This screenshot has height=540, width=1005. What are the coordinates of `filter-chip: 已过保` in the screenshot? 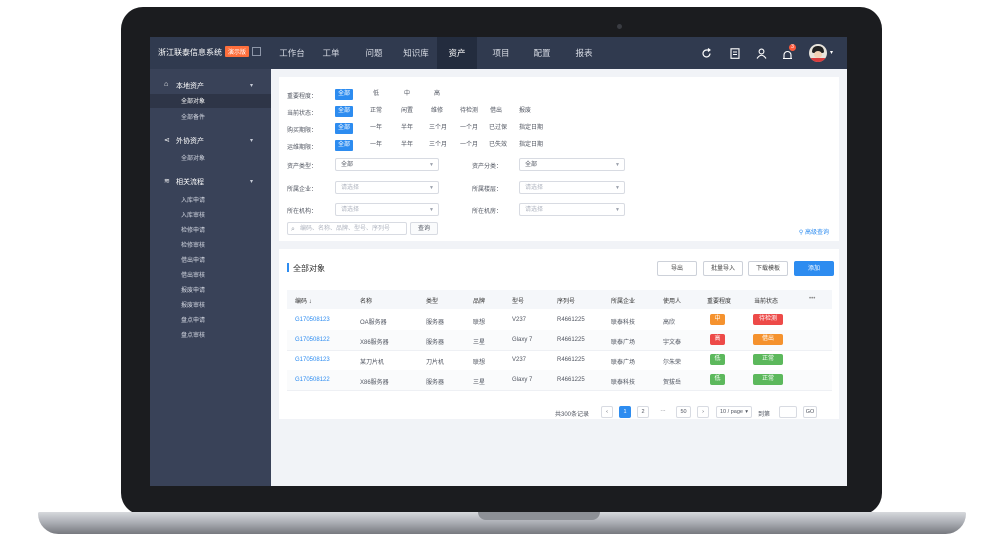 It's located at (498, 128).